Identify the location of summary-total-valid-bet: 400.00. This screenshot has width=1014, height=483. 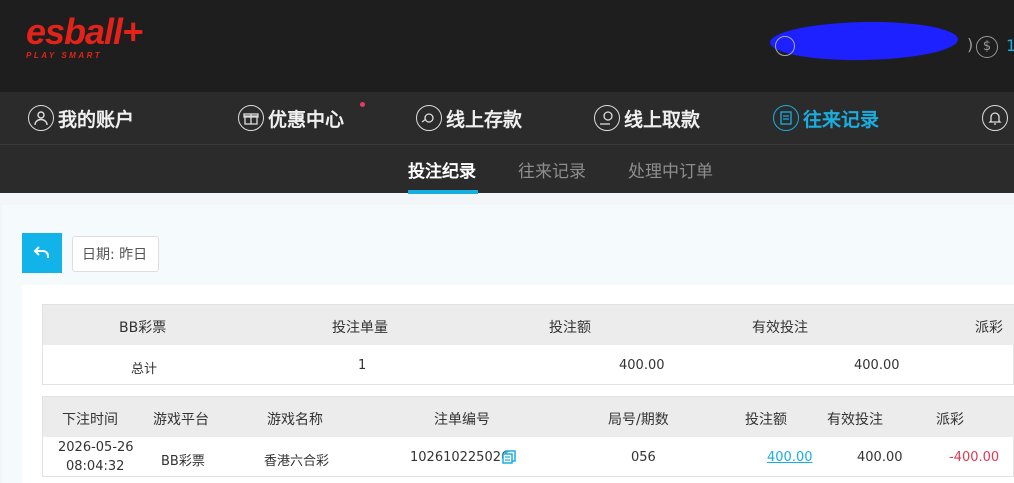
(877, 365).